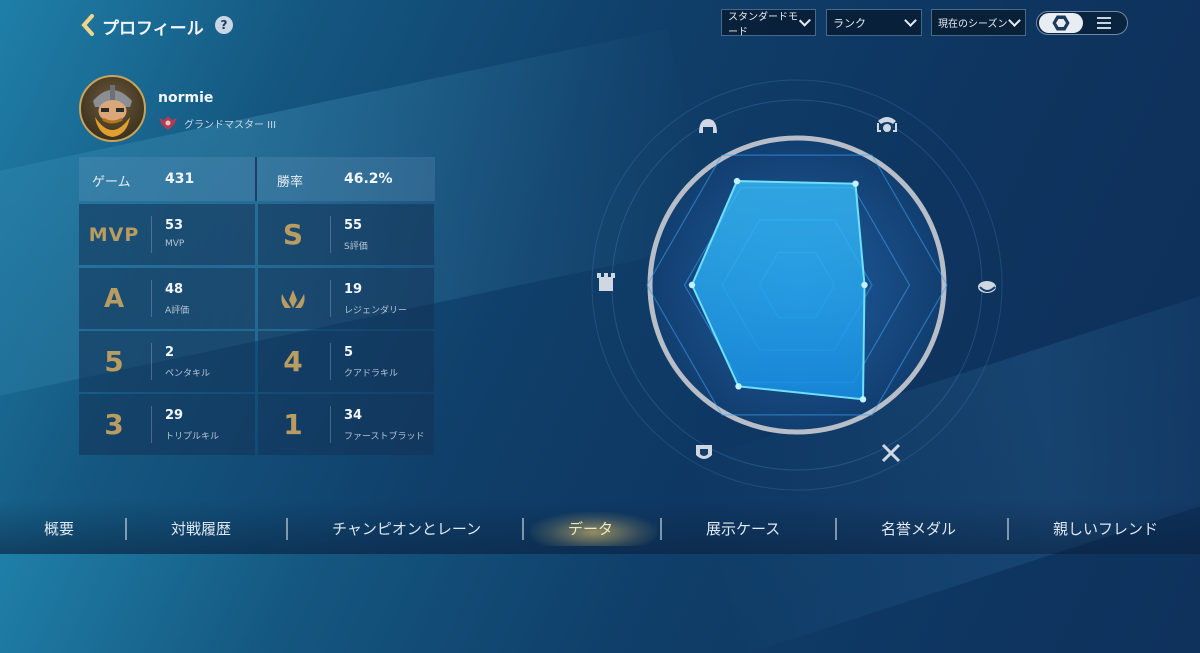  What do you see at coordinates (230, 125) in the screenshot?
I see `rank-label: グランドマスター III` at bounding box center [230, 125].